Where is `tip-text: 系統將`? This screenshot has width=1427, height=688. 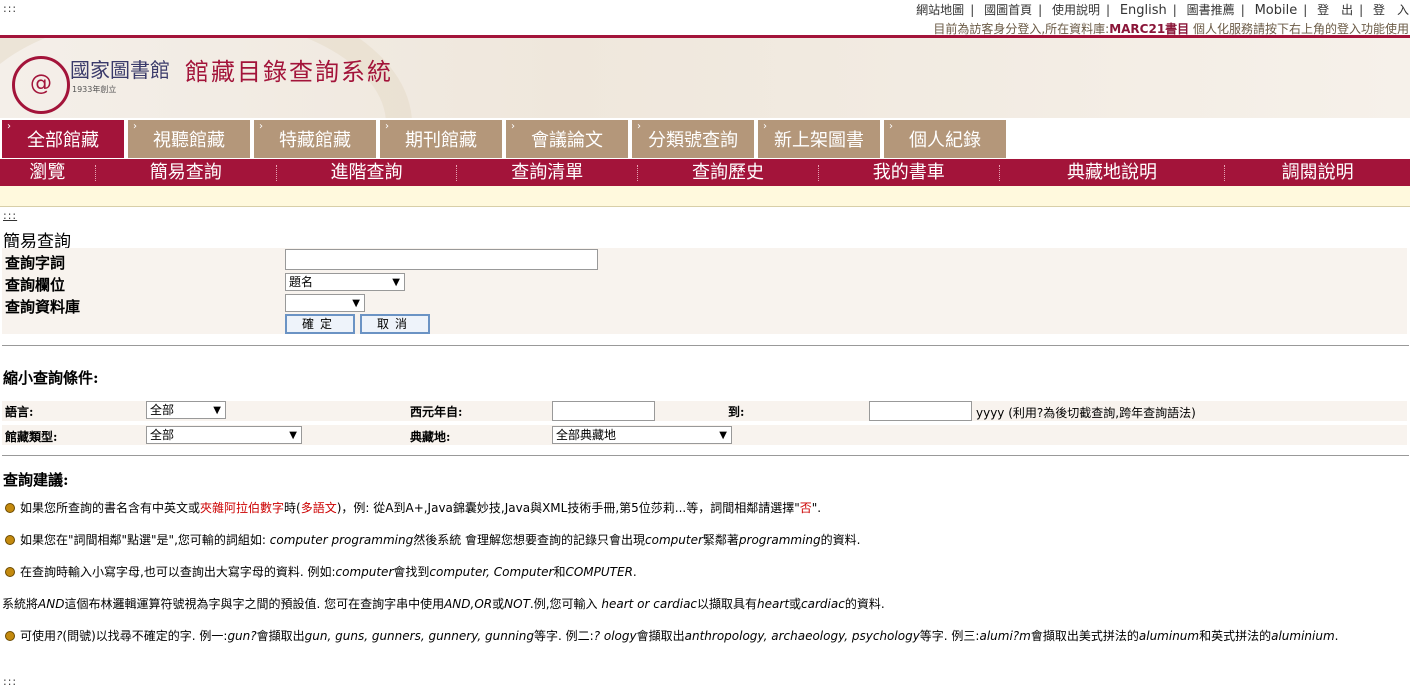 tip-text: 系統將 is located at coordinates (20, 604).